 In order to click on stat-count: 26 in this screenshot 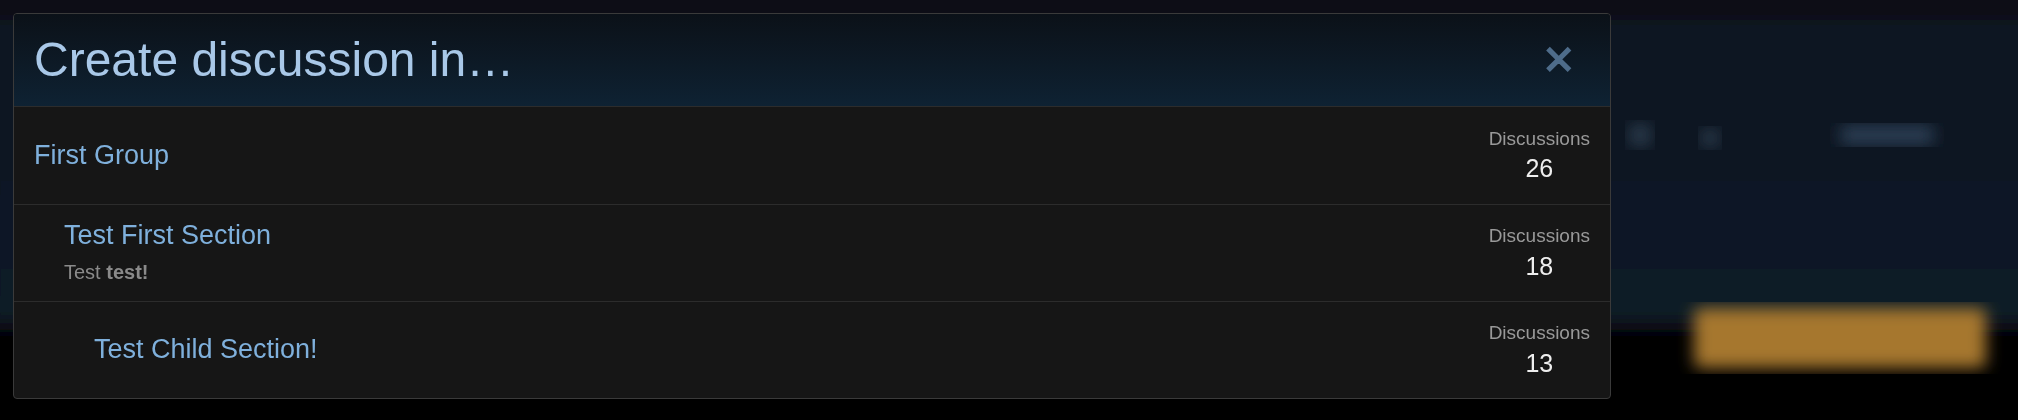, I will do `click(1539, 169)`.